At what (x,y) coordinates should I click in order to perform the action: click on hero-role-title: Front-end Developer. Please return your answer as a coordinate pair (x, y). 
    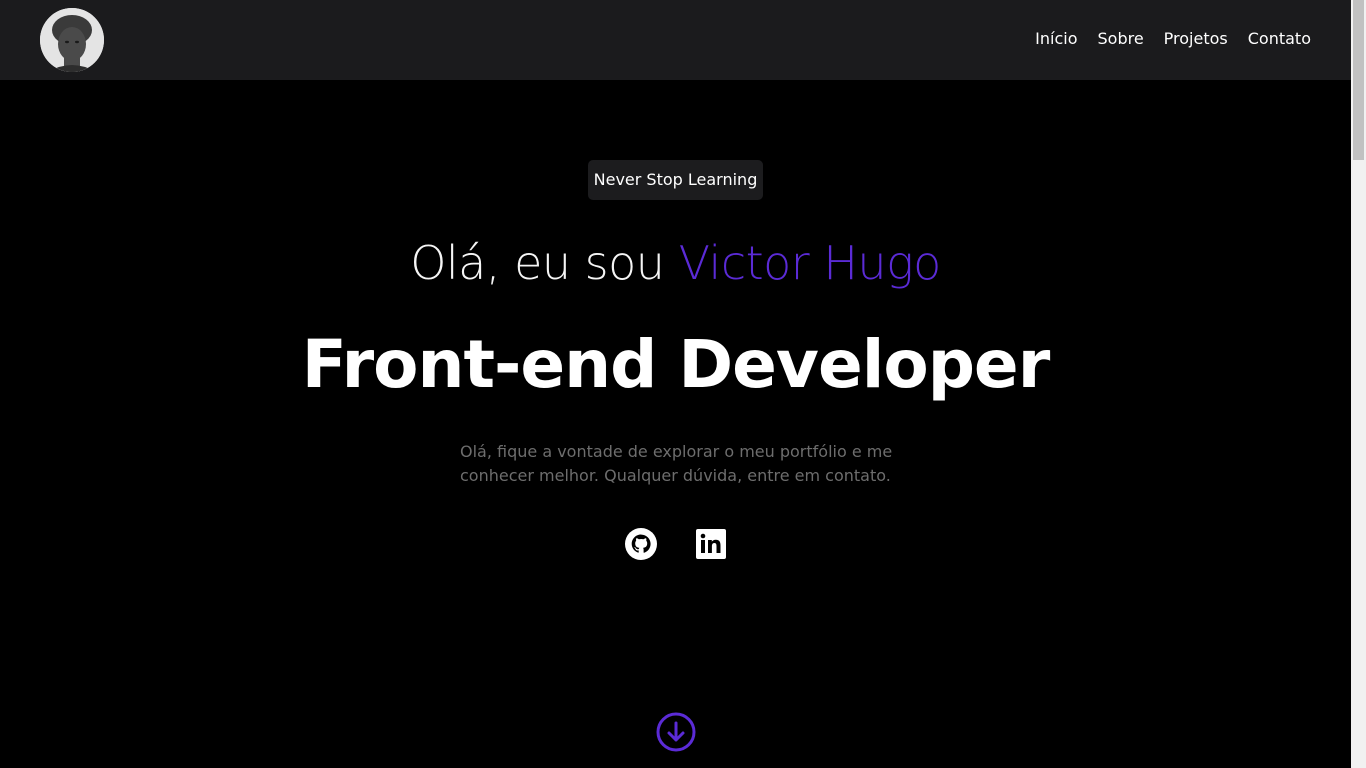
    Looking at the image, I should click on (676, 364).